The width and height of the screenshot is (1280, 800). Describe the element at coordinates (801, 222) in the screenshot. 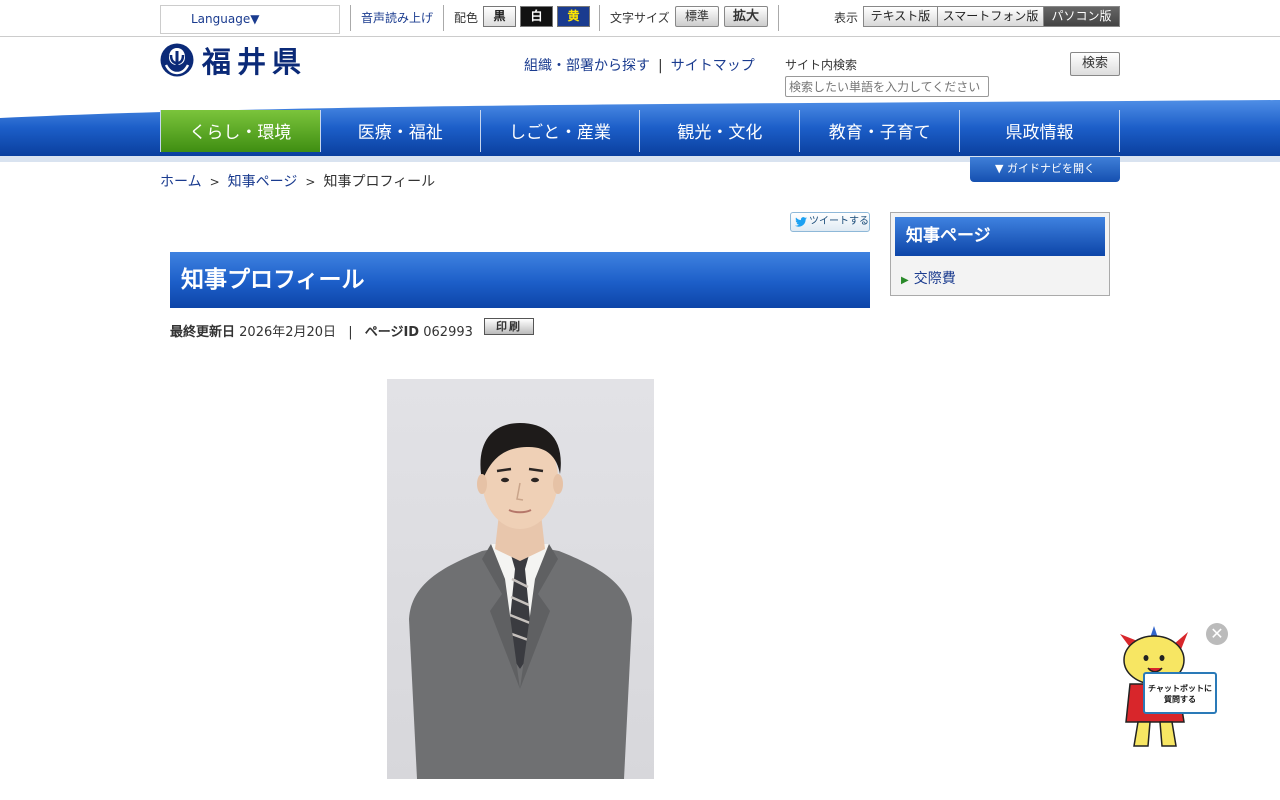

I see `twitter-icon` at that location.